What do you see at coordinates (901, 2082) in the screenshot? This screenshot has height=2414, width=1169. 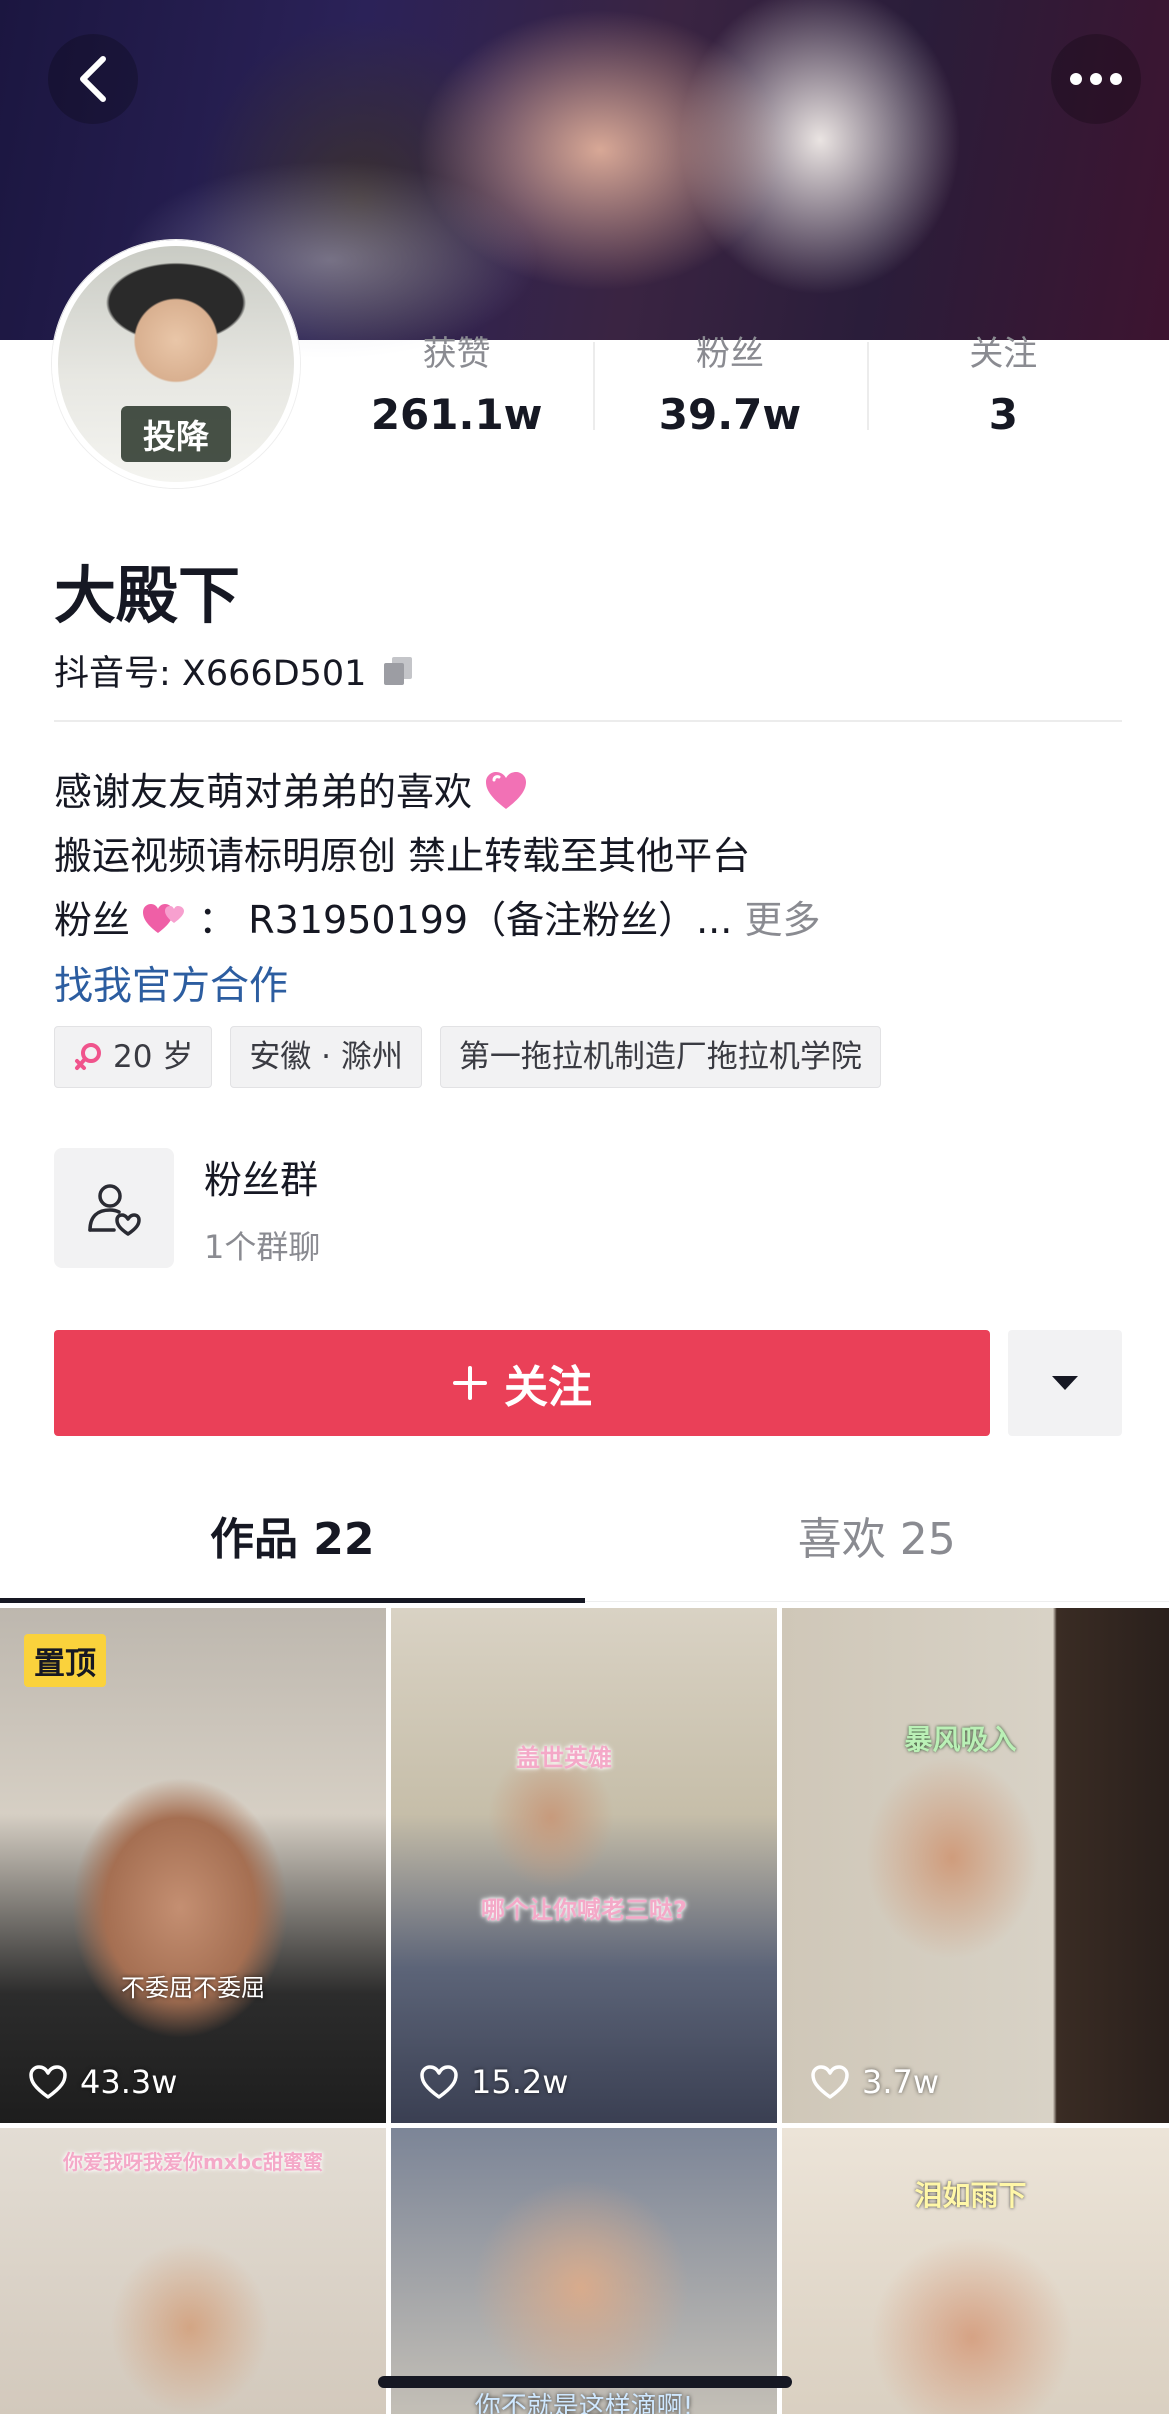 I see `likes-count: 3.7w` at bounding box center [901, 2082].